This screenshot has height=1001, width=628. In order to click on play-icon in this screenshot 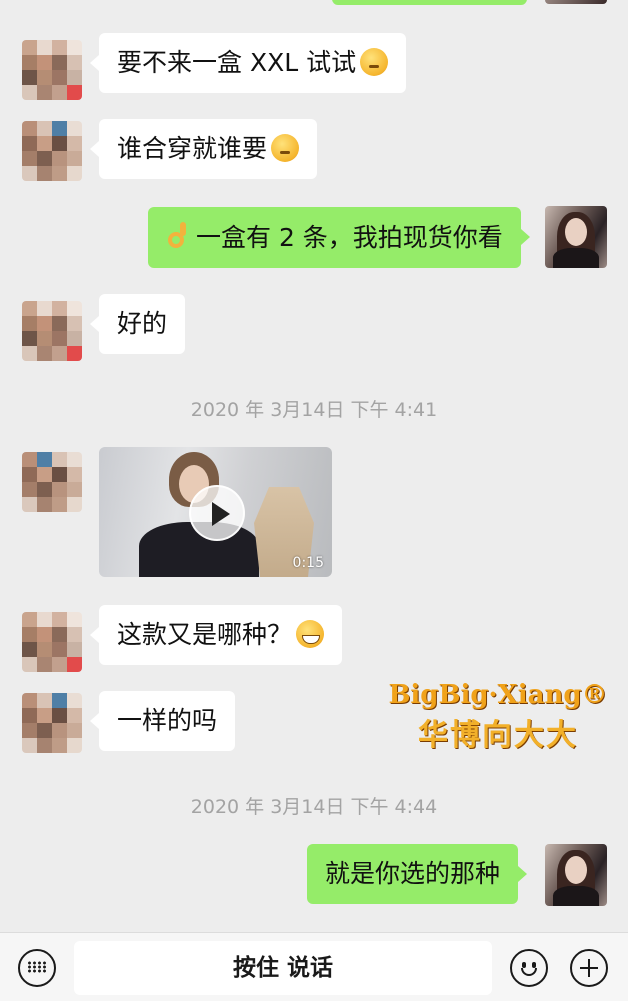, I will do `click(217, 513)`.